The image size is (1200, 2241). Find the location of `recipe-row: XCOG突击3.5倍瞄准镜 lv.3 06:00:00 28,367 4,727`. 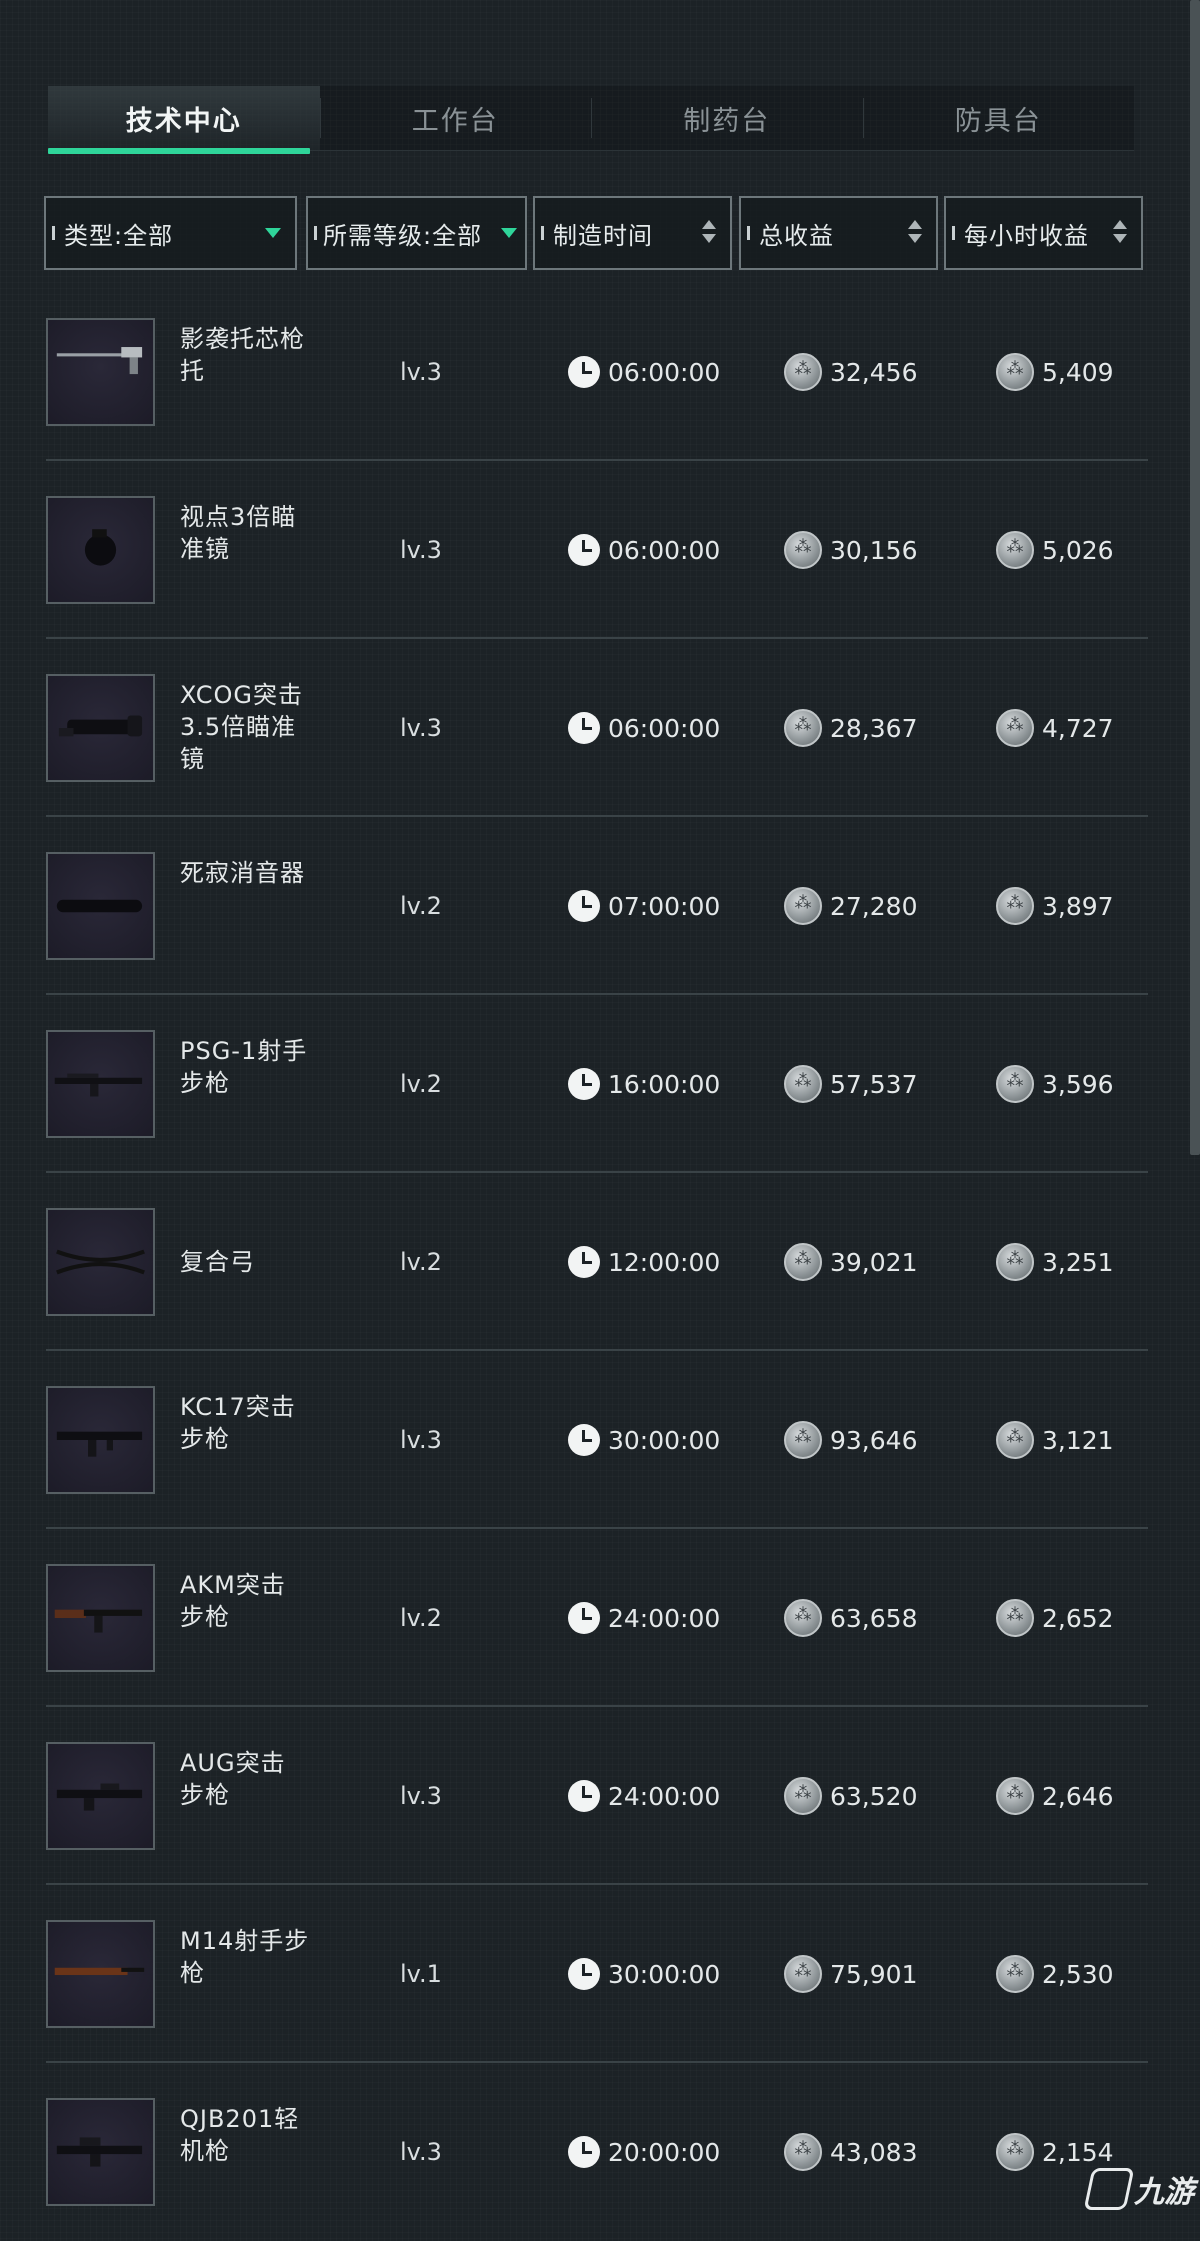

recipe-row: XCOG突击3.5倍瞄准镜 lv.3 06:00:00 28,367 4,727 is located at coordinates (600, 728).